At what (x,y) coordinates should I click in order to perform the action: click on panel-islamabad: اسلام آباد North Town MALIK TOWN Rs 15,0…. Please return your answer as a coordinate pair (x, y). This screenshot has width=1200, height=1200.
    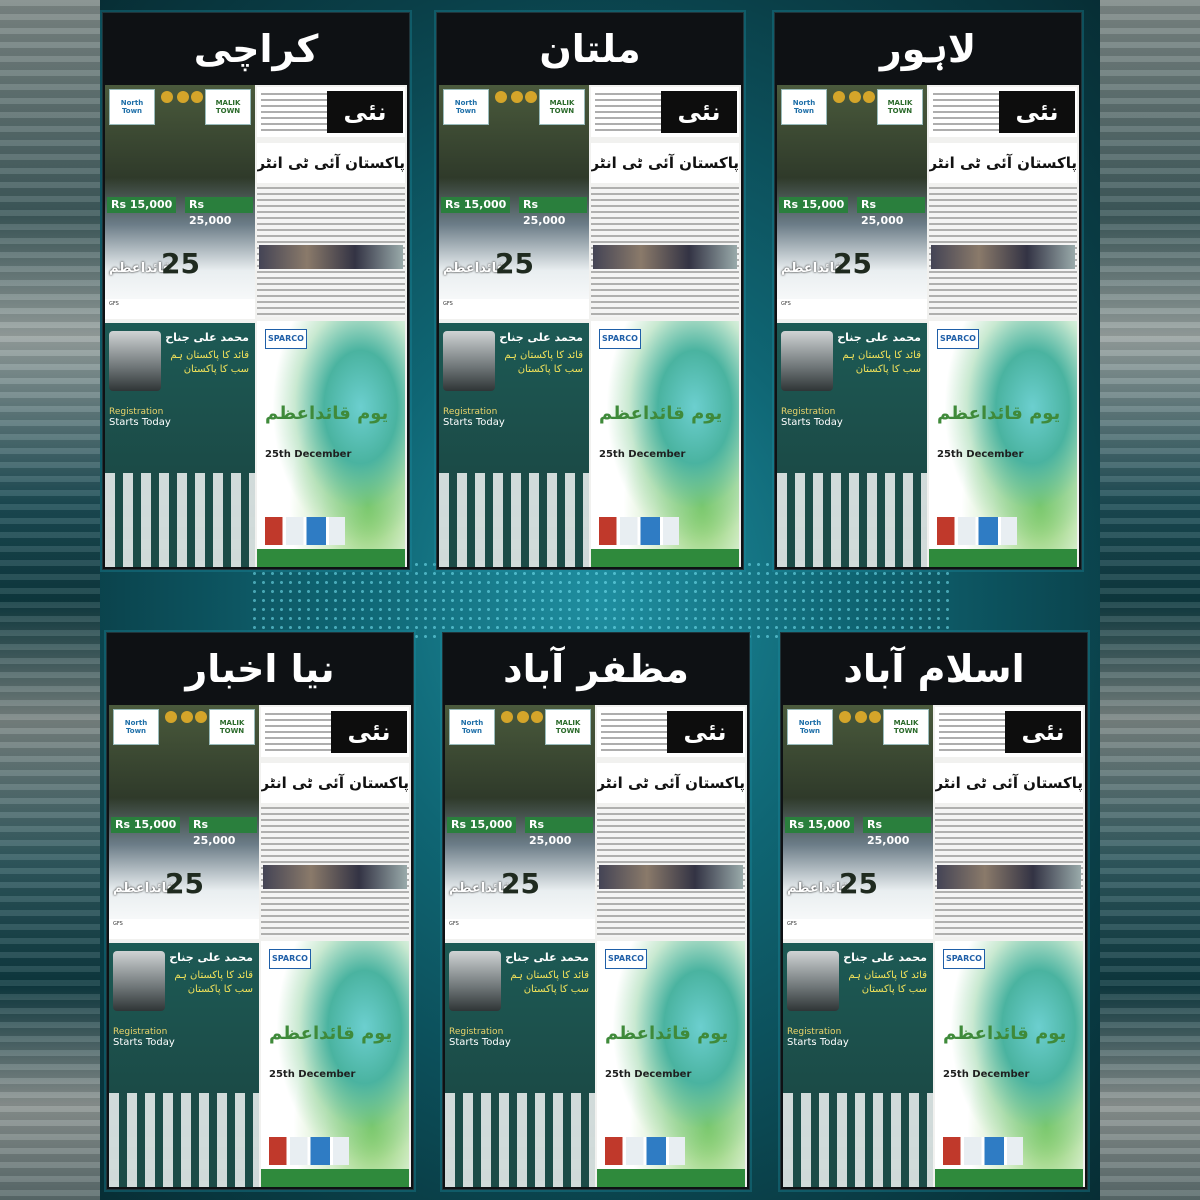
    Looking at the image, I should click on (934, 911).